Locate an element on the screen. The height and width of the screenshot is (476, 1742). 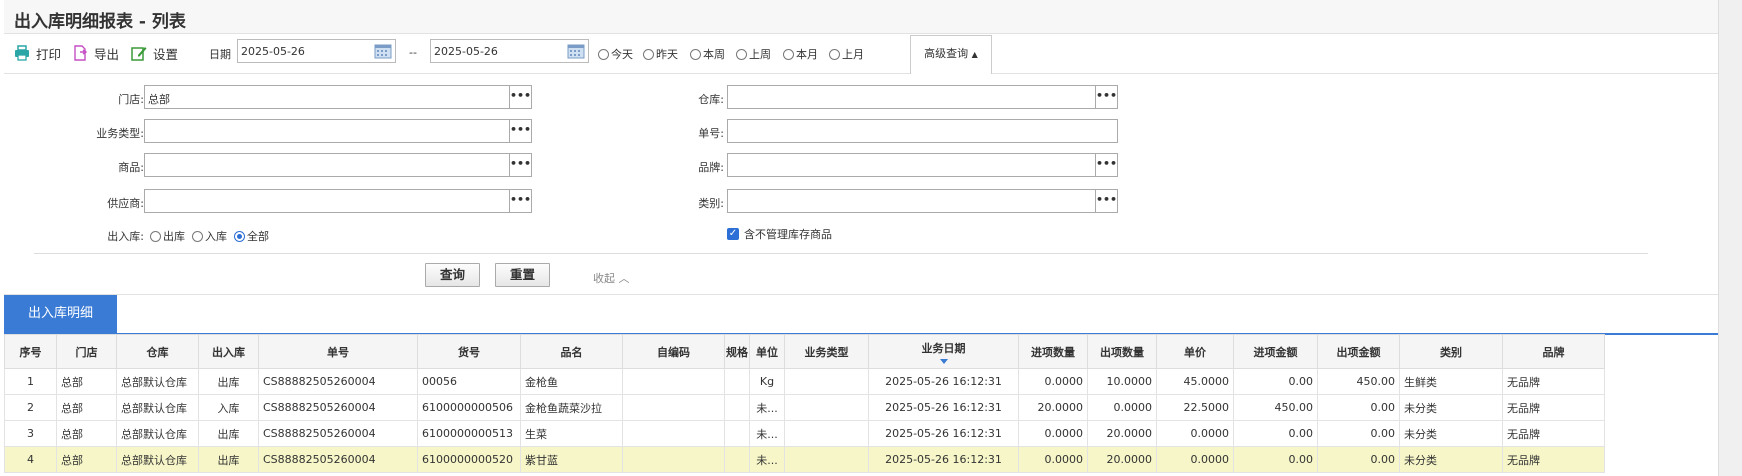
print-button: 打印 is located at coordinates (37, 53).